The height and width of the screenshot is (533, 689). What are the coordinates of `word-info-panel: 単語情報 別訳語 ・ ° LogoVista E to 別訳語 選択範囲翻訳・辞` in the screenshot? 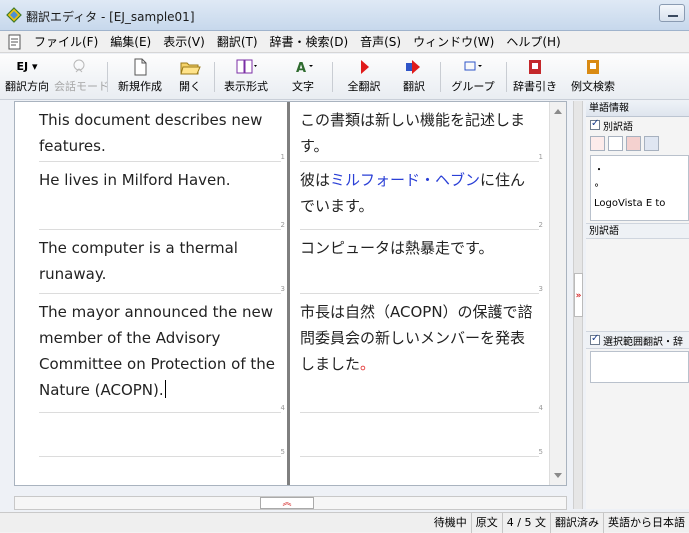 It's located at (637, 305).